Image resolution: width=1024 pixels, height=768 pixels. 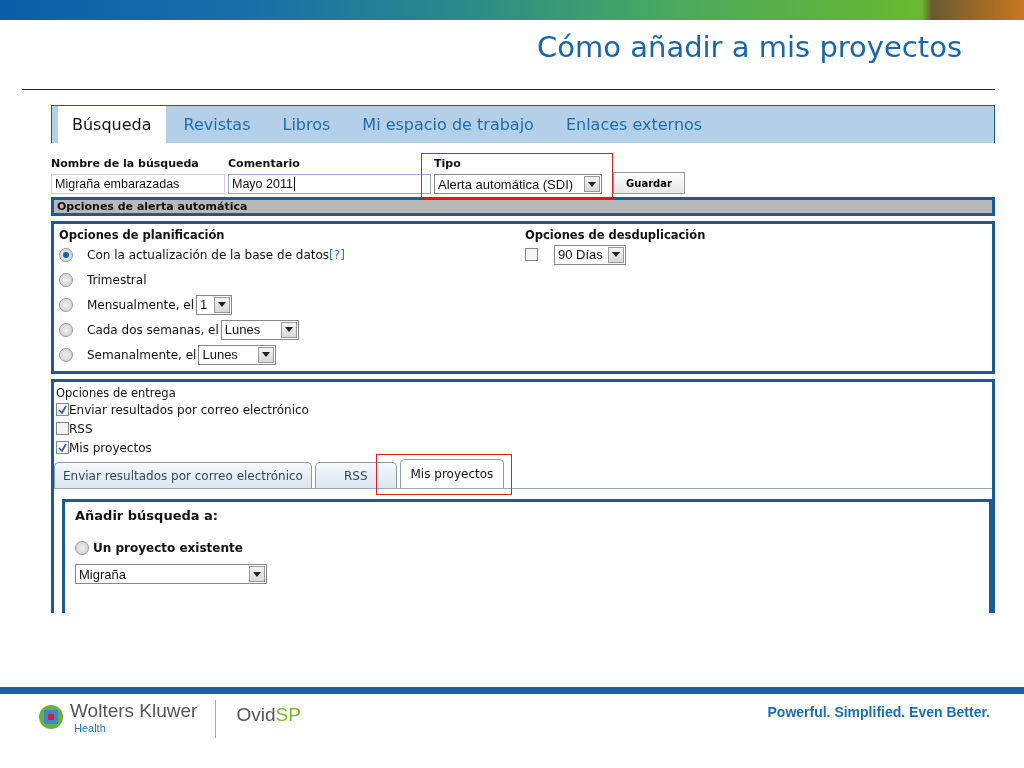 What do you see at coordinates (337, 254) in the screenshot?
I see `help-link: [?]` at bounding box center [337, 254].